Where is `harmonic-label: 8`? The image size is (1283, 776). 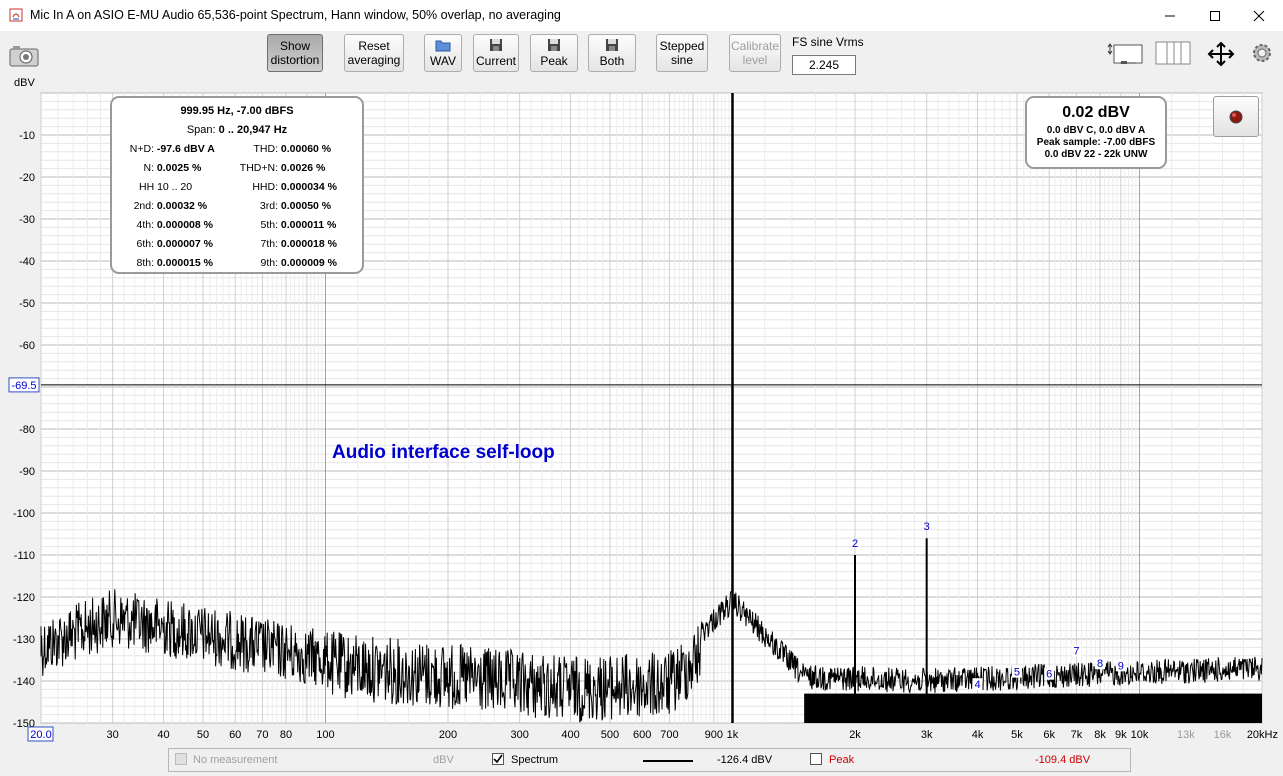 harmonic-label: 8 is located at coordinates (1100, 664).